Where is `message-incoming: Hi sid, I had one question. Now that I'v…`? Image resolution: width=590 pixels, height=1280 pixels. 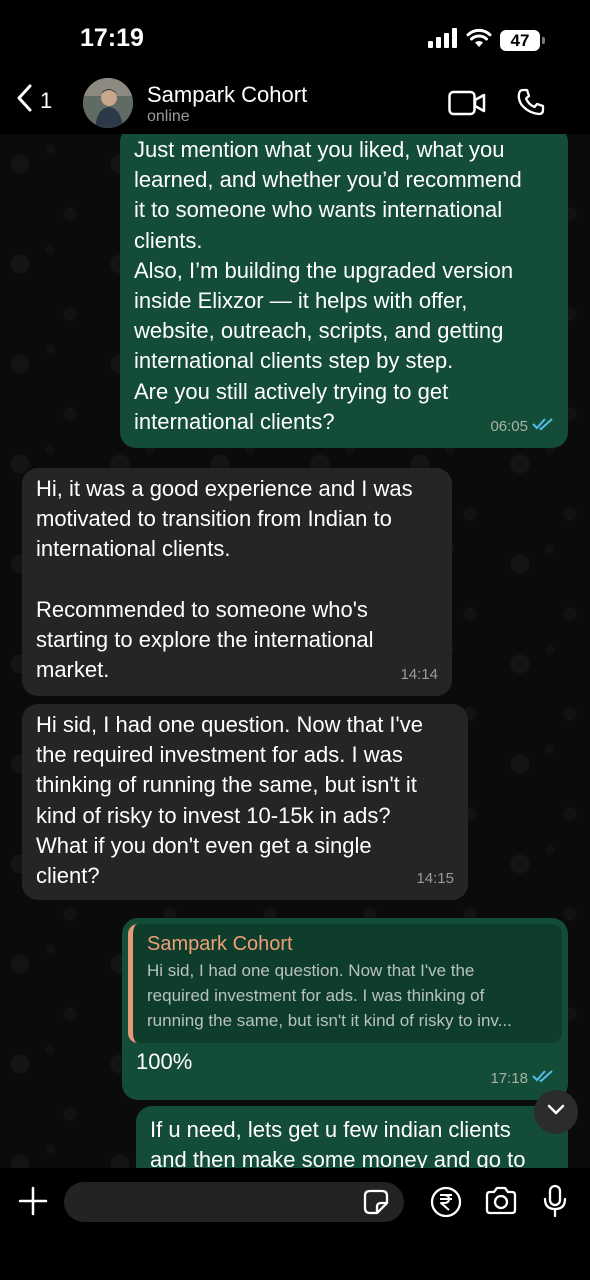 message-incoming: Hi sid, I had one question. Now that I'v… is located at coordinates (245, 802).